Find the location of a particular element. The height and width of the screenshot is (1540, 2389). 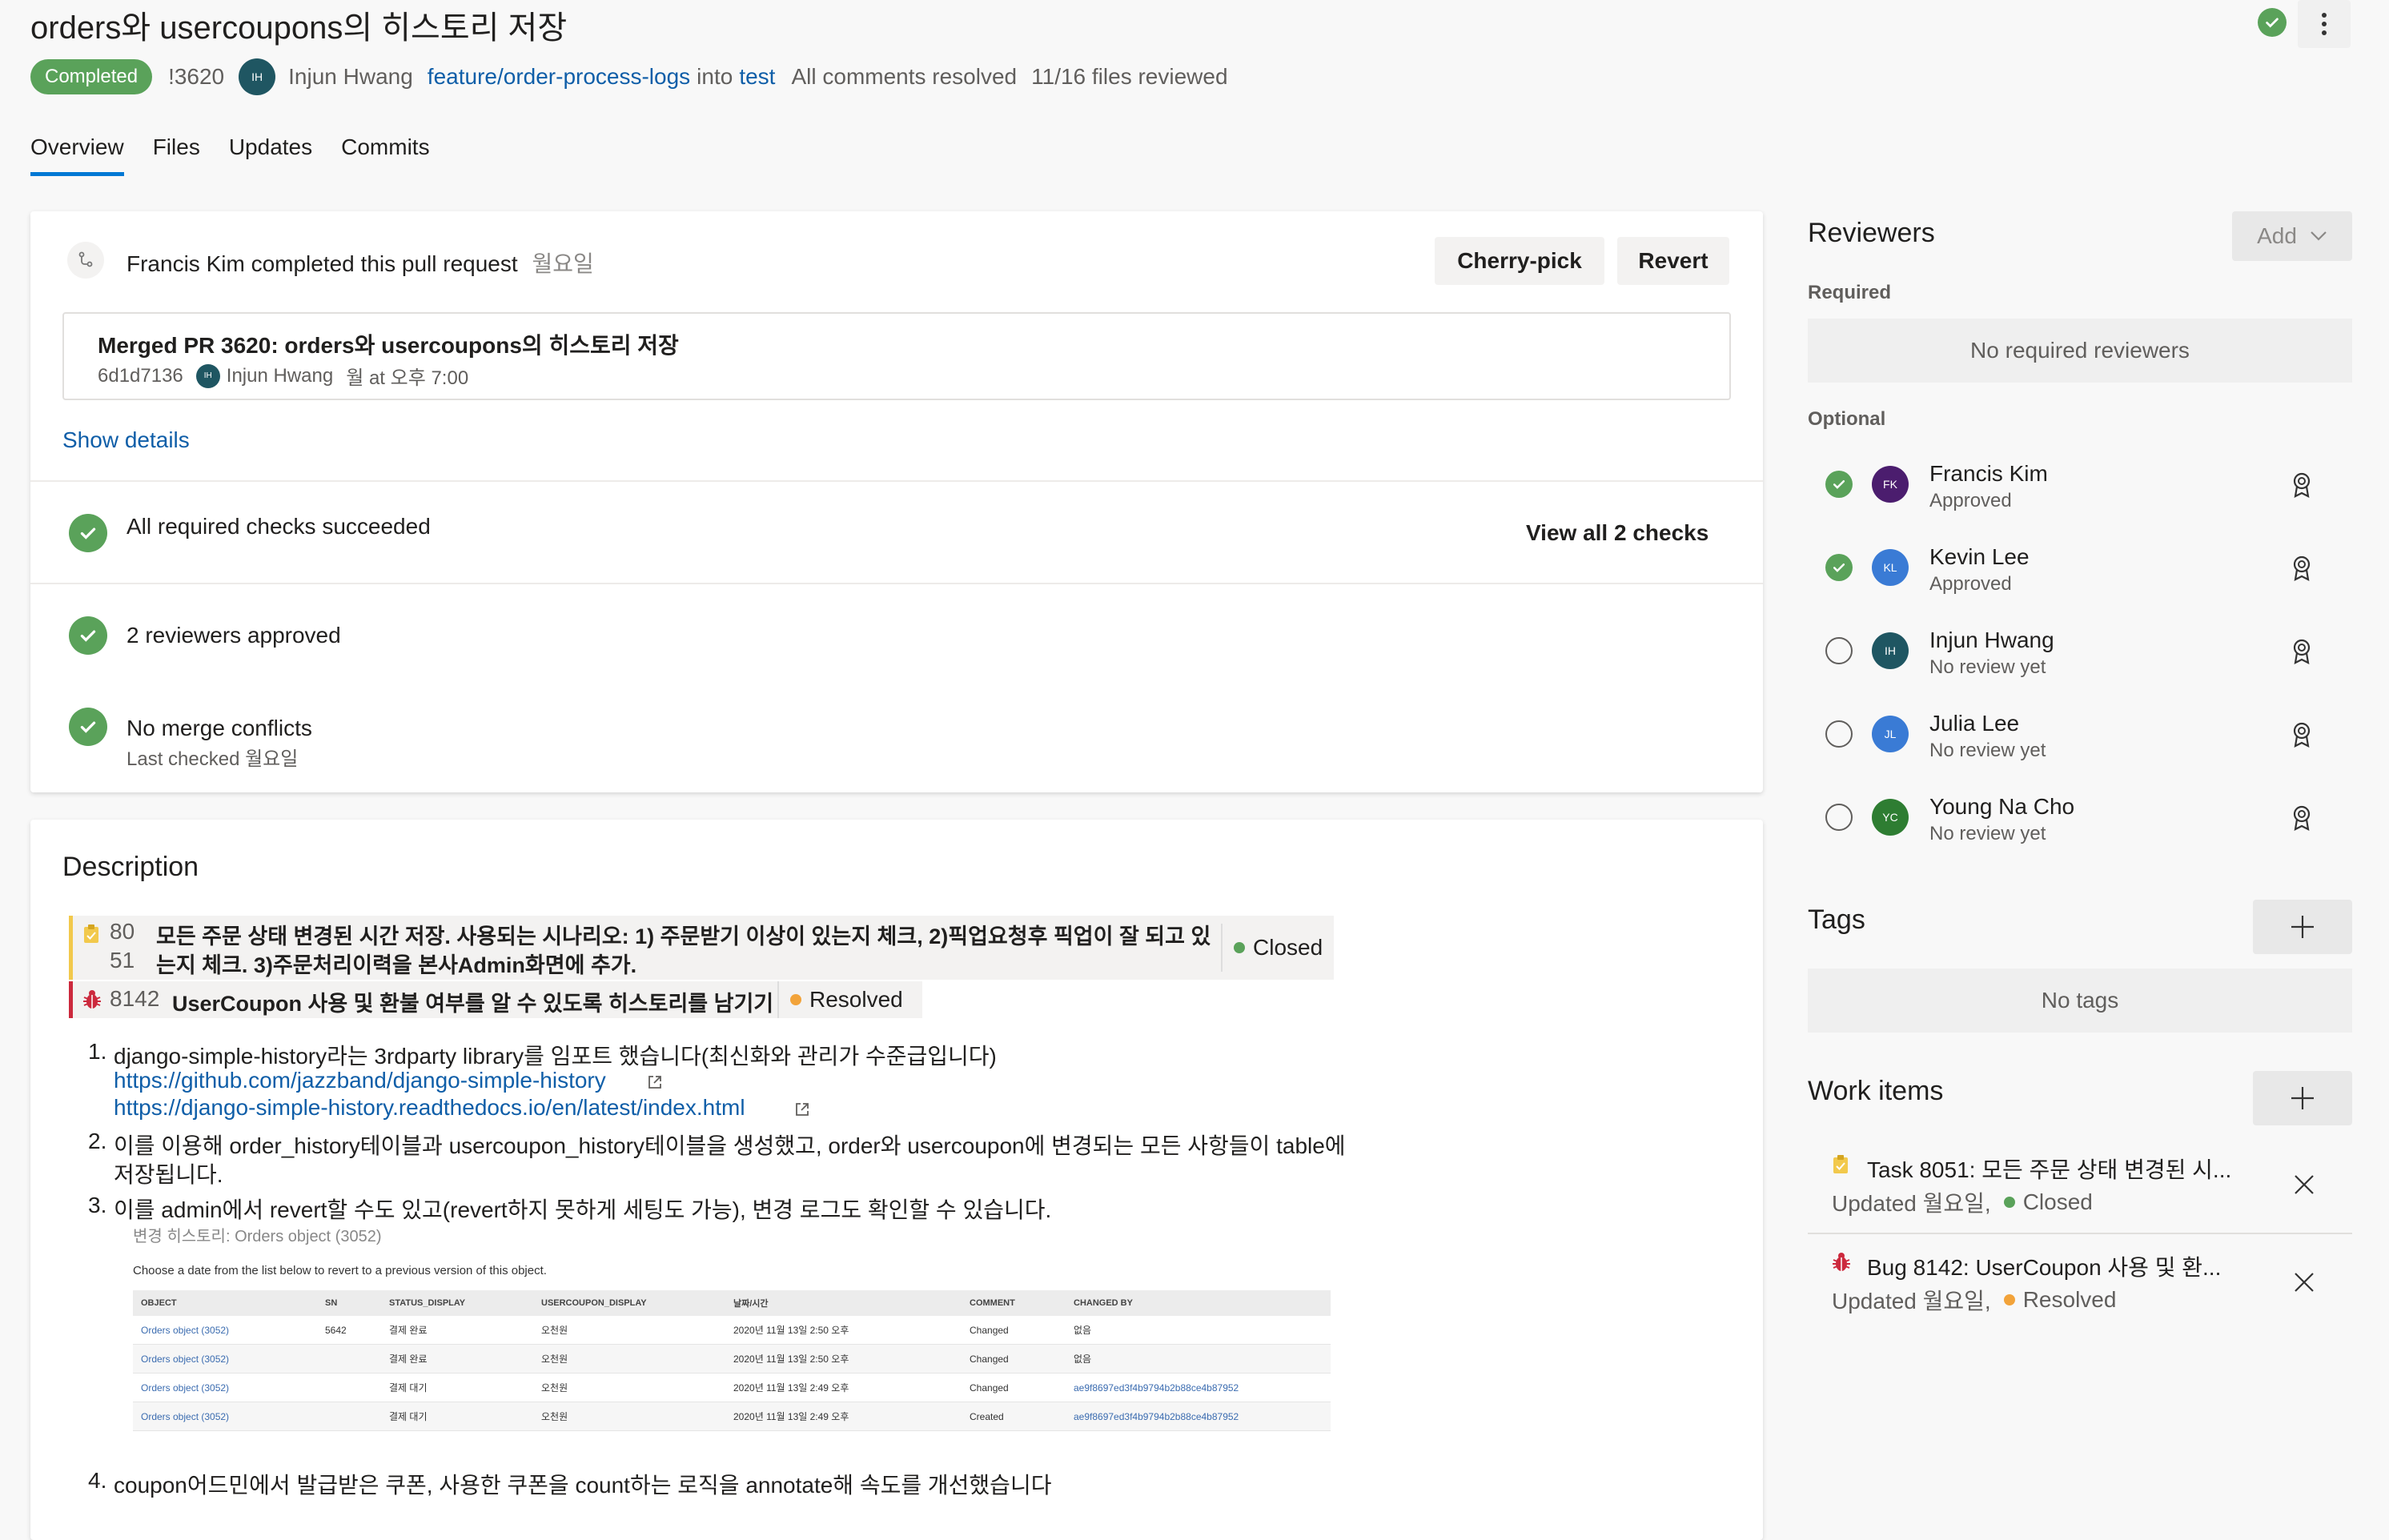

screenshot-caption: 변경 히스토리: Orders object (3052) is located at coordinates (257, 1236).